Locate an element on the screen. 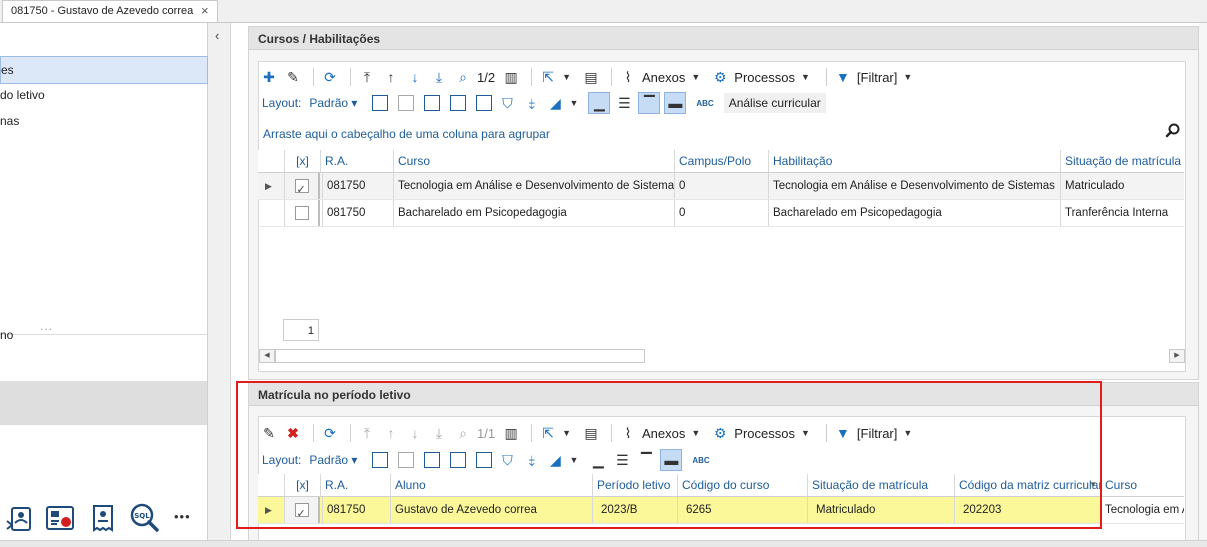 The width and height of the screenshot is (1207, 547). panel-title: Cursos / Habilitações is located at coordinates (319, 39).